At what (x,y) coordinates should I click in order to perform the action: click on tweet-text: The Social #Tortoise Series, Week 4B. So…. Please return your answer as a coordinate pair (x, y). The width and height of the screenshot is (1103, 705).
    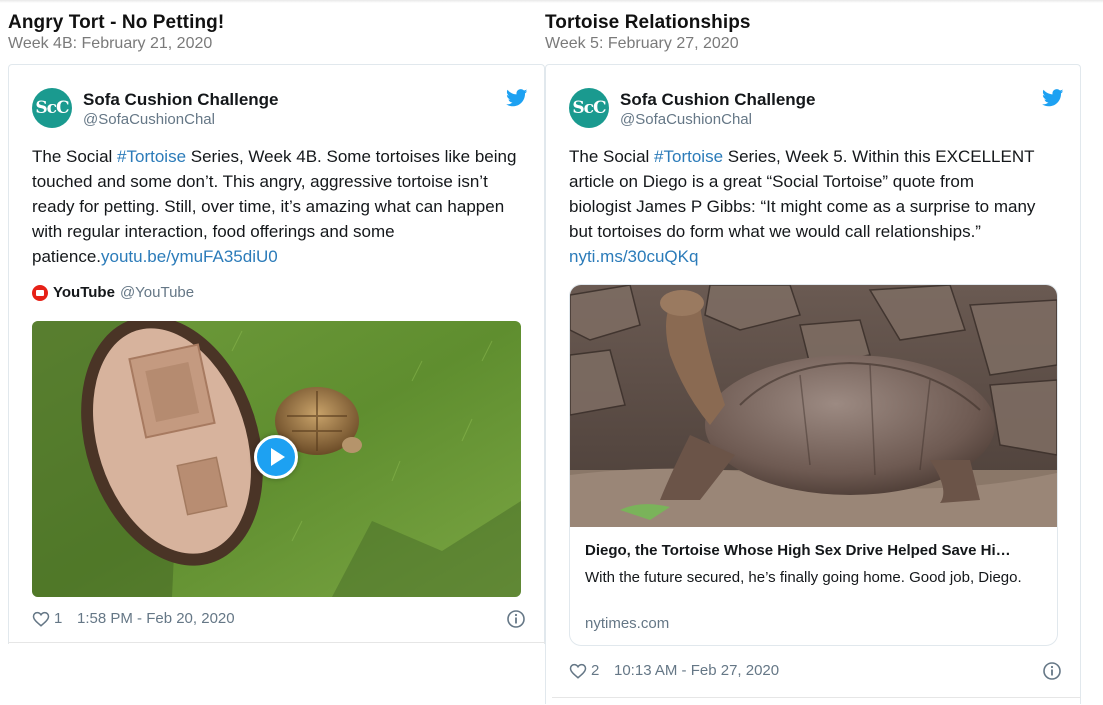
    Looking at the image, I should click on (277, 206).